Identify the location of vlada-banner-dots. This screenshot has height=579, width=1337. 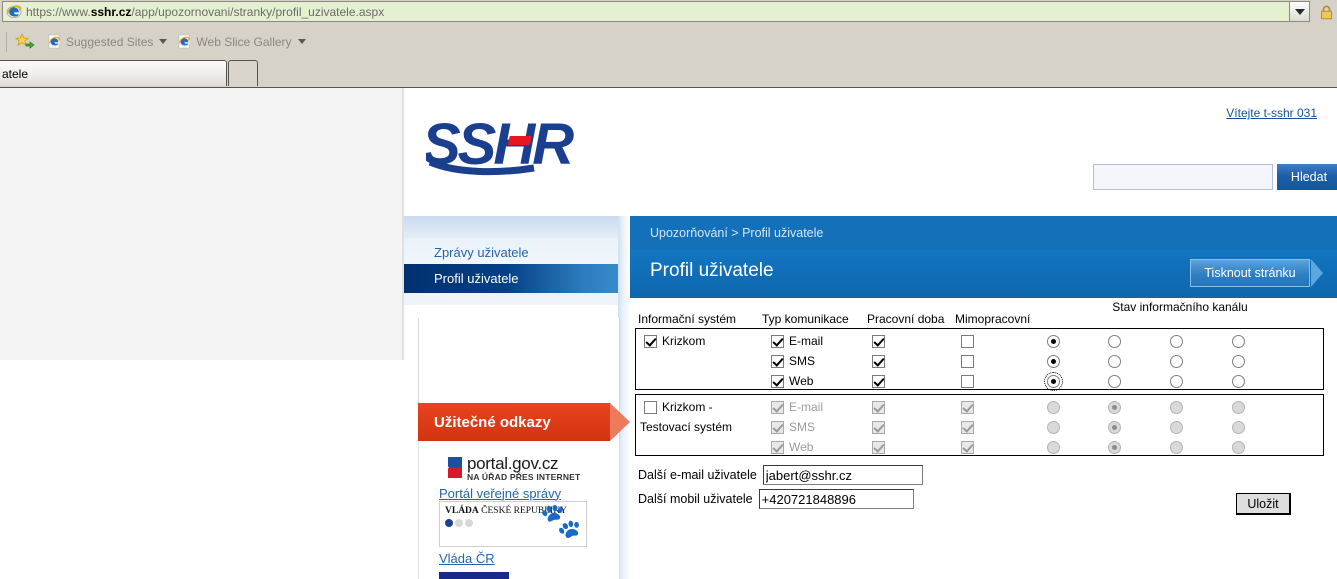
(459, 522).